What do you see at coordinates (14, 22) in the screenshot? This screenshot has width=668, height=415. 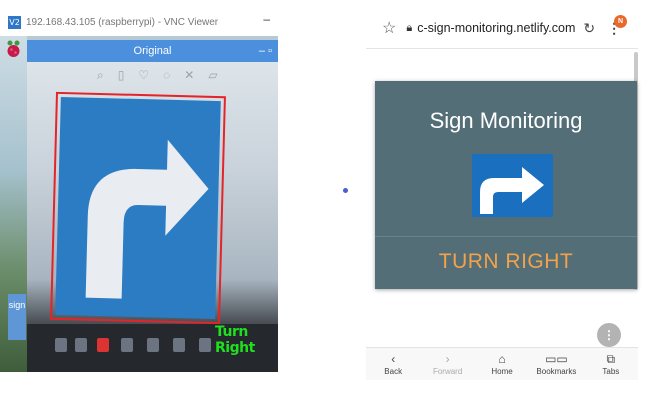 I see `vnc-logo-icon: V2` at bounding box center [14, 22].